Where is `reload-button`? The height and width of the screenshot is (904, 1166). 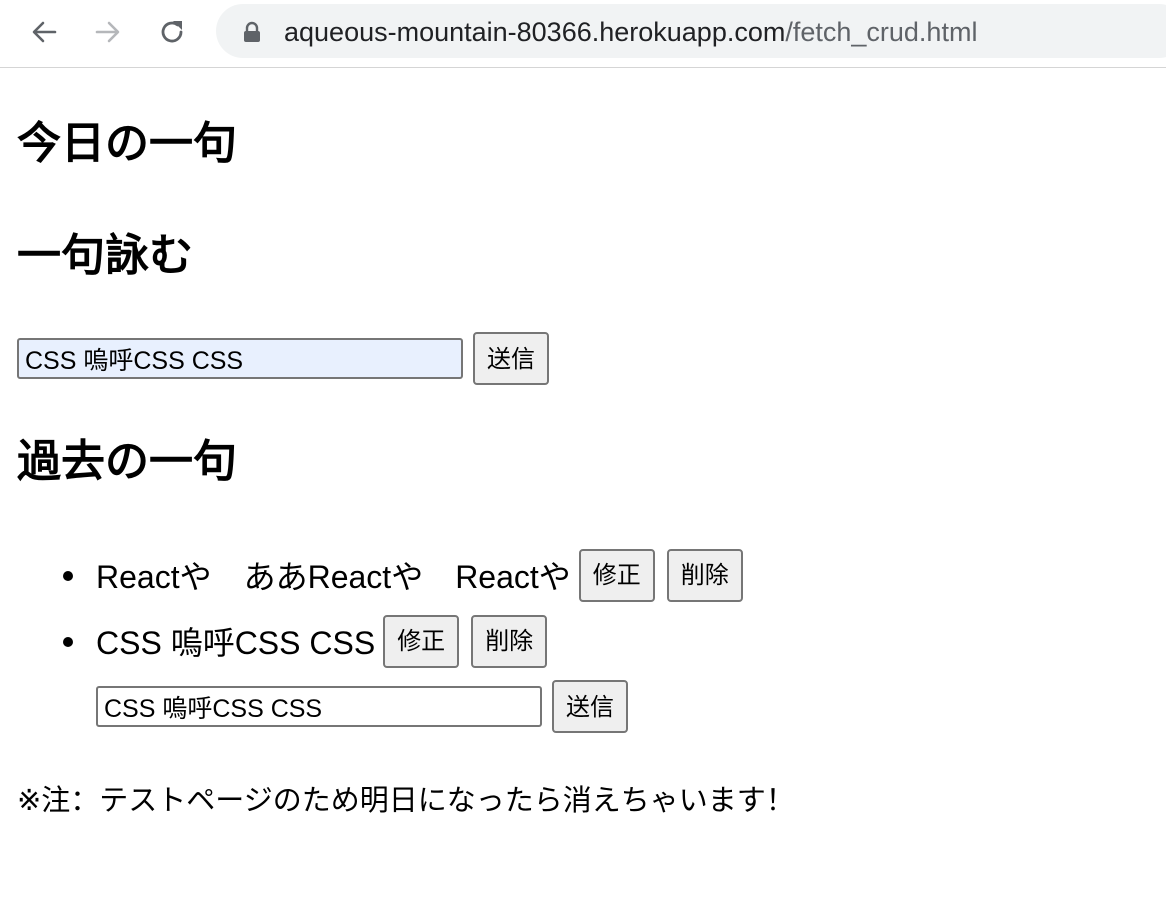
reload-button is located at coordinates (172, 32).